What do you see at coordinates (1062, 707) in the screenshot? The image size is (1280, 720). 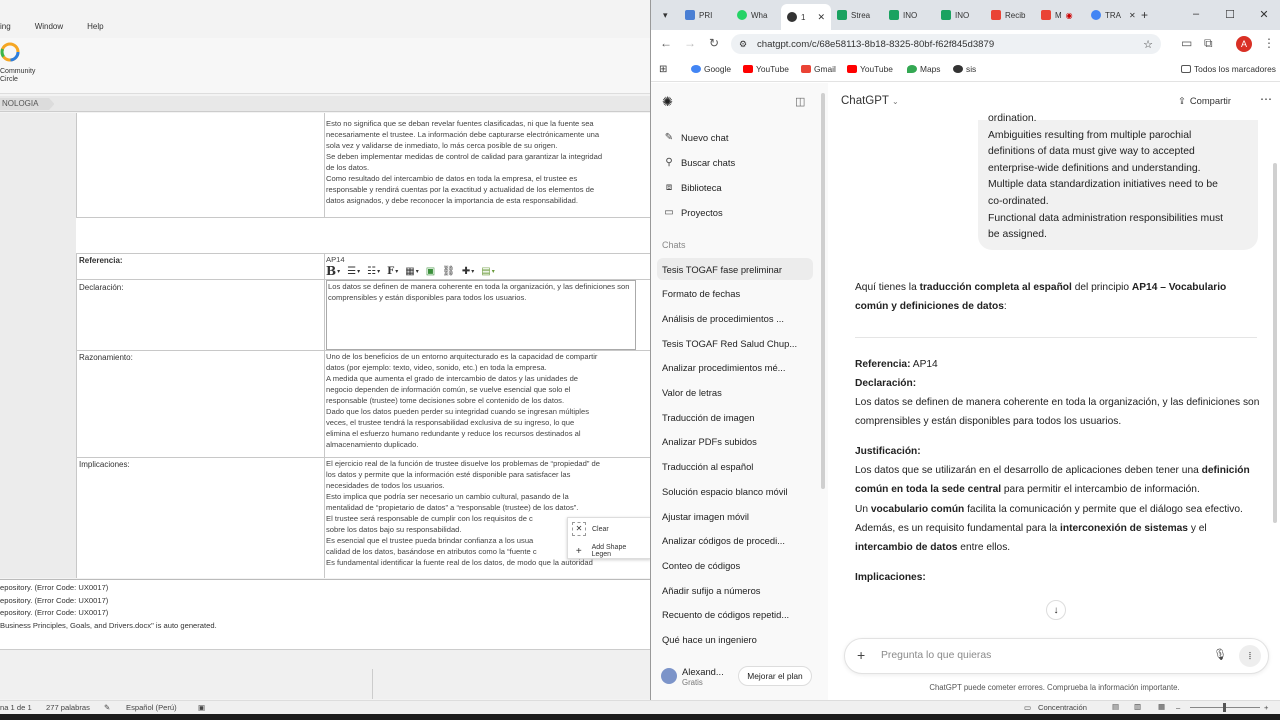 I see `focus-mode: Concentración` at bounding box center [1062, 707].